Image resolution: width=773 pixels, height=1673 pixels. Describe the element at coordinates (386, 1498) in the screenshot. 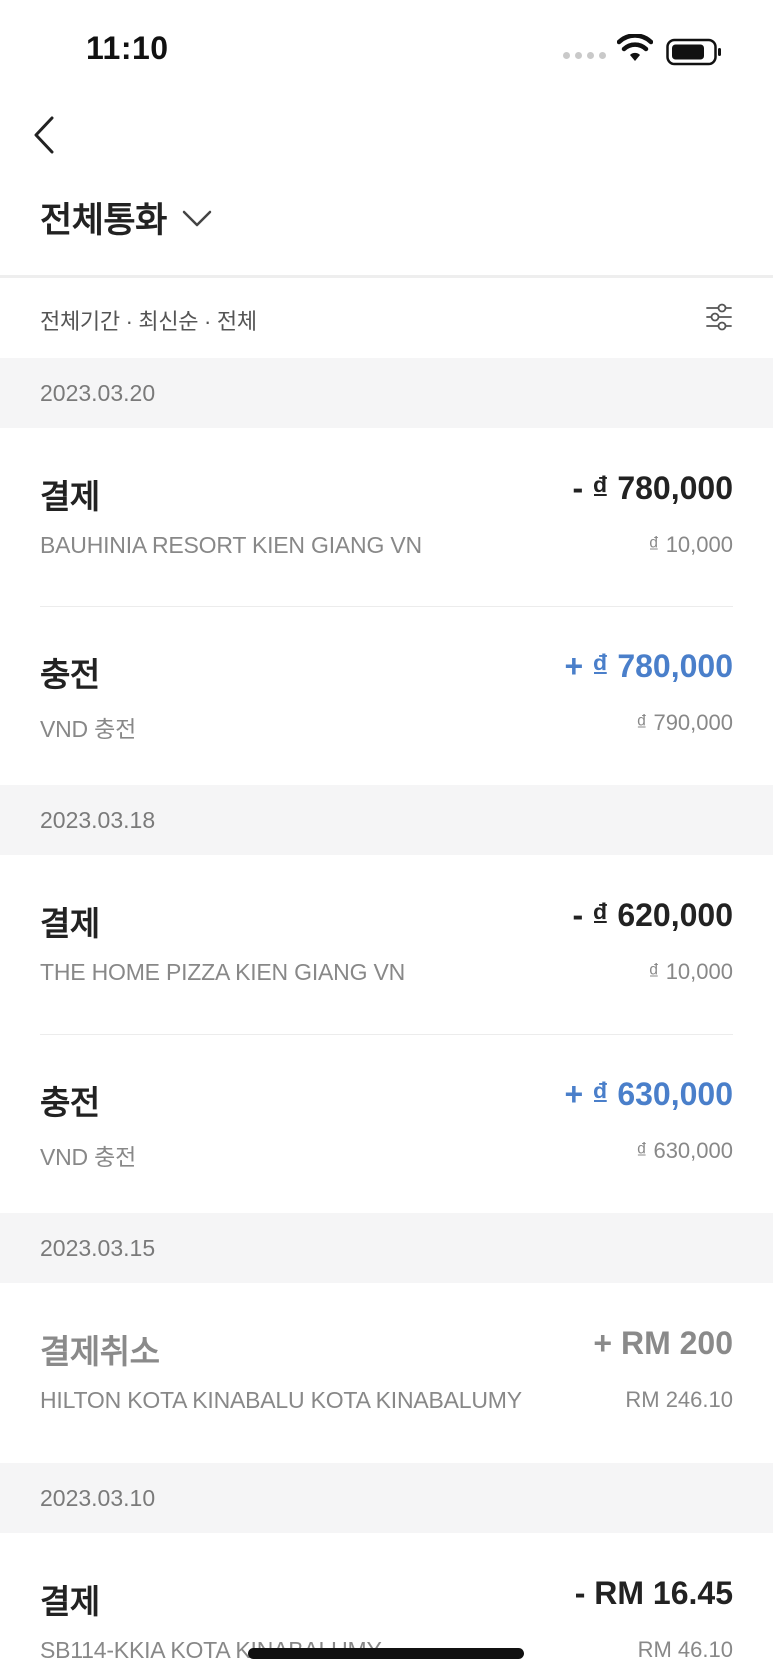

I see `date-header: 2023.03.10` at that location.